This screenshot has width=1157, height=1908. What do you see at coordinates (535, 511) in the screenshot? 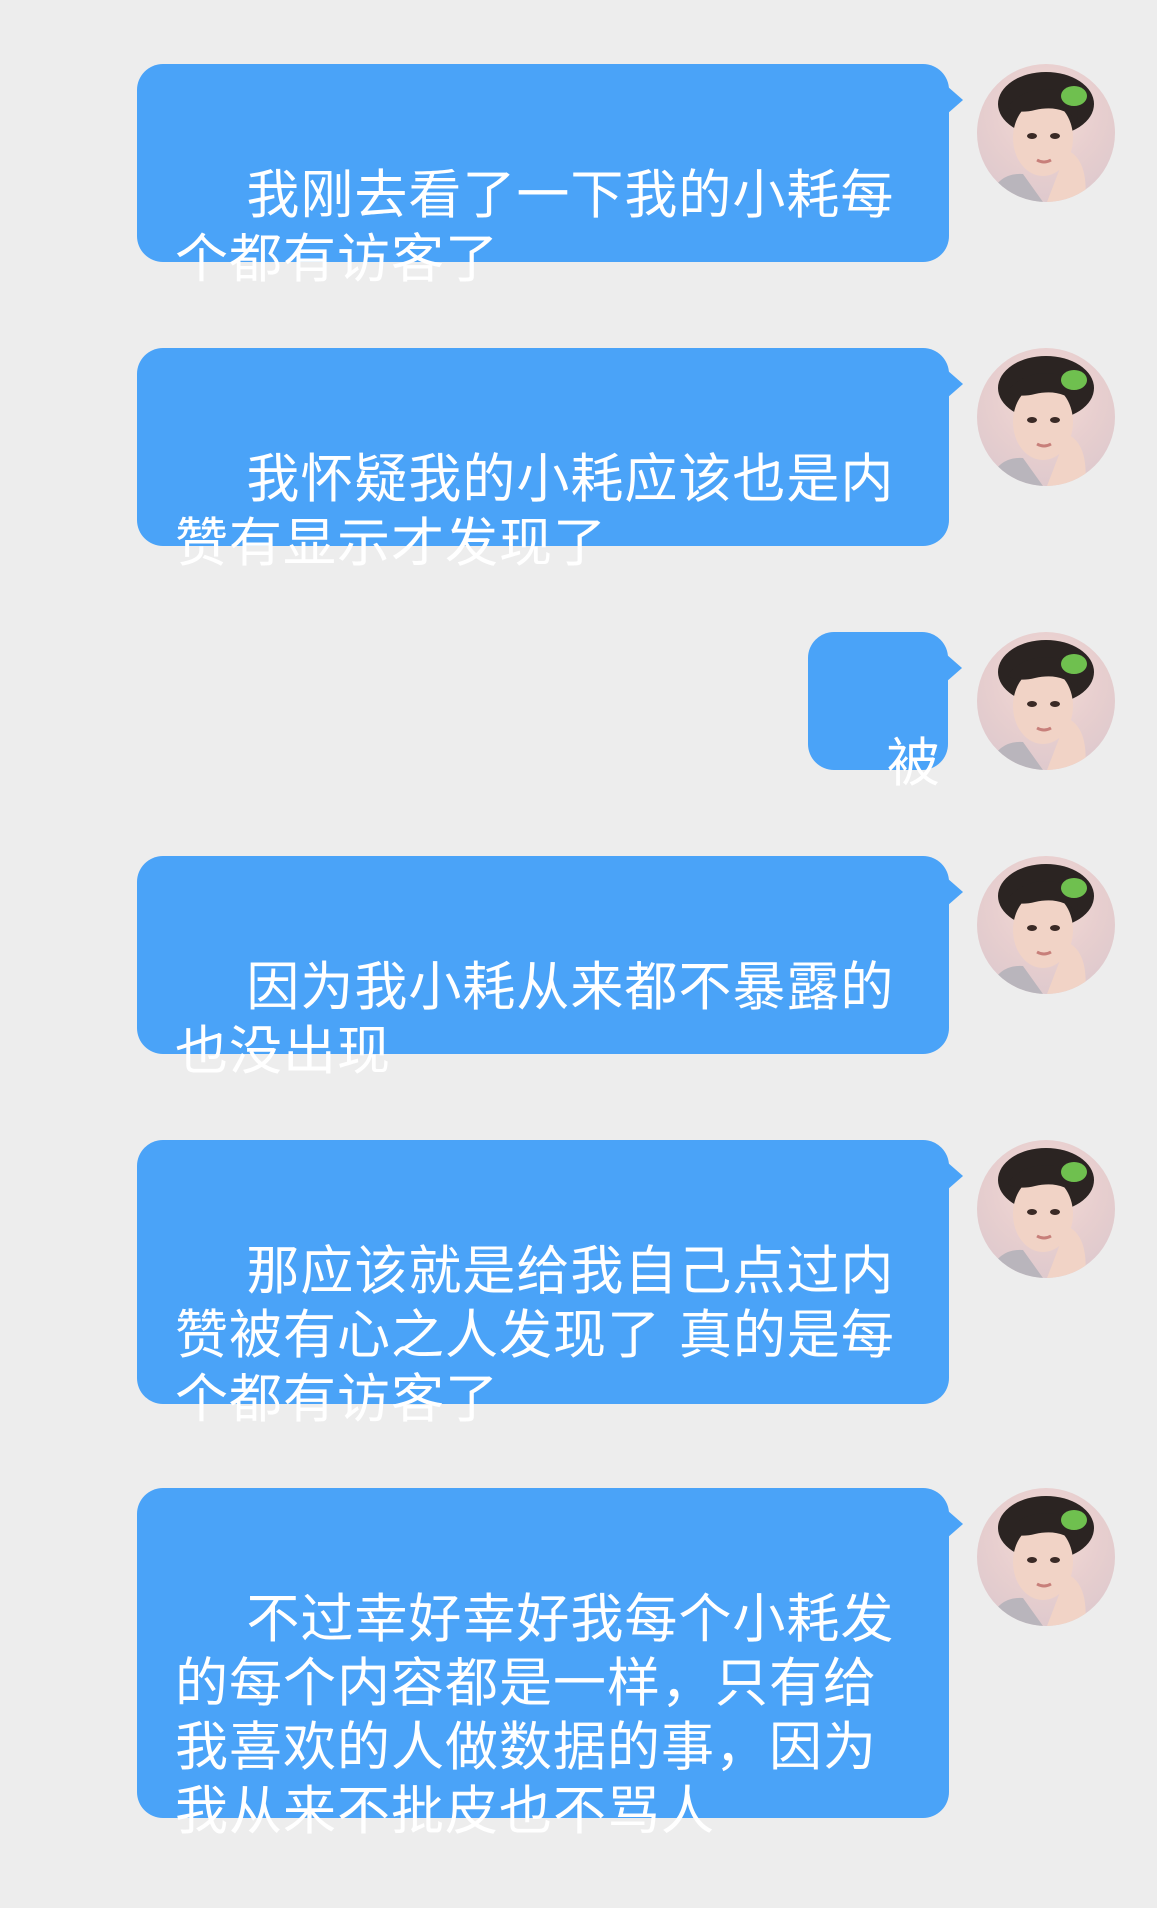
I see `message-text: 我怀疑我的小耗应该也是内赞有显示才发现了` at bounding box center [535, 511].